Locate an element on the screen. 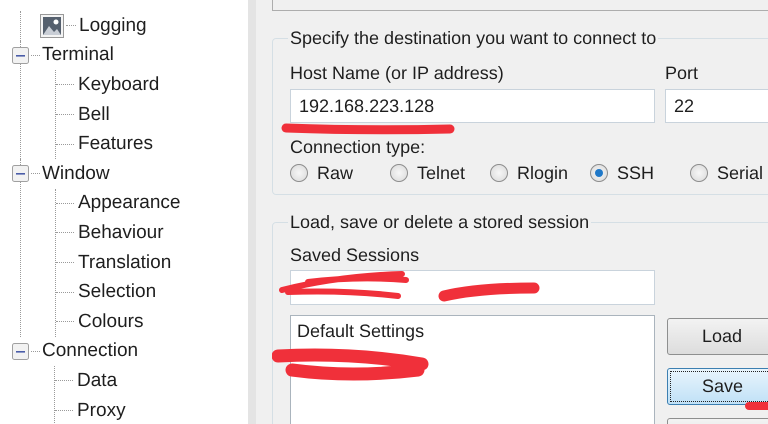  tree-item: Keyboard is located at coordinates (119, 85).